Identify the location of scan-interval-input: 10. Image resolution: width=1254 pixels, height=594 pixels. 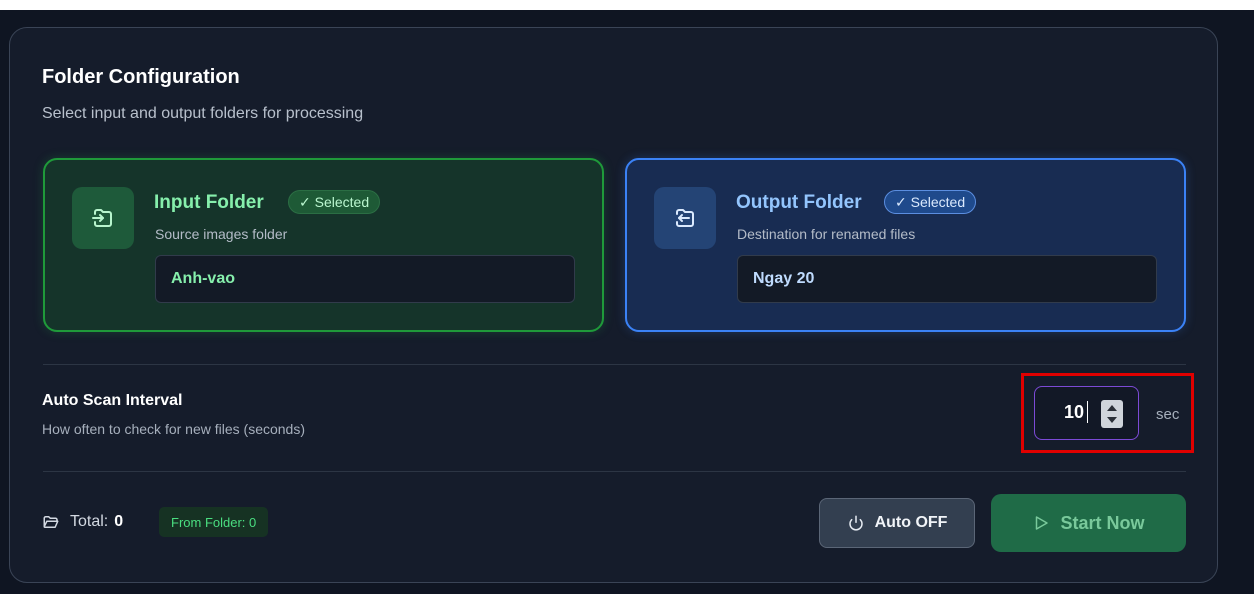
(1086, 413).